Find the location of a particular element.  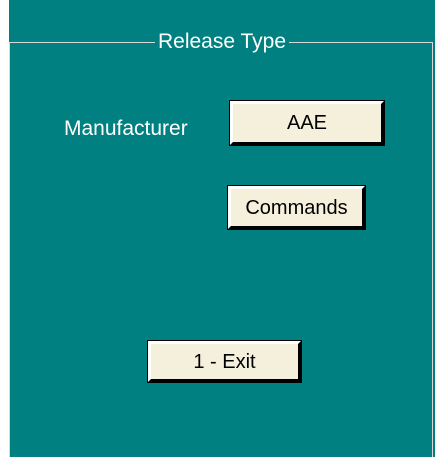

commands-button: Commands is located at coordinates (296, 207).